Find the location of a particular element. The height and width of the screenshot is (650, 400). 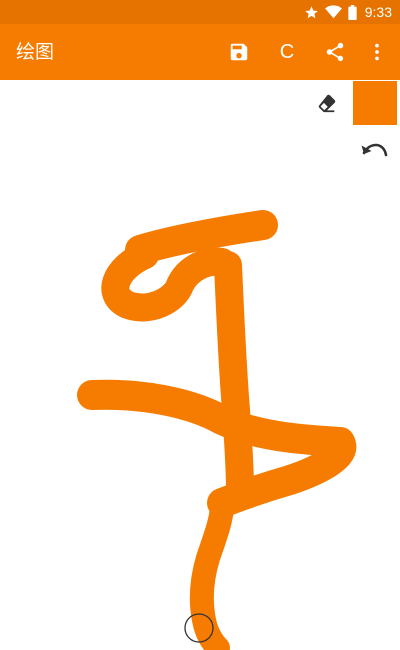

eraser-icon is located at coordinates (327, 103).